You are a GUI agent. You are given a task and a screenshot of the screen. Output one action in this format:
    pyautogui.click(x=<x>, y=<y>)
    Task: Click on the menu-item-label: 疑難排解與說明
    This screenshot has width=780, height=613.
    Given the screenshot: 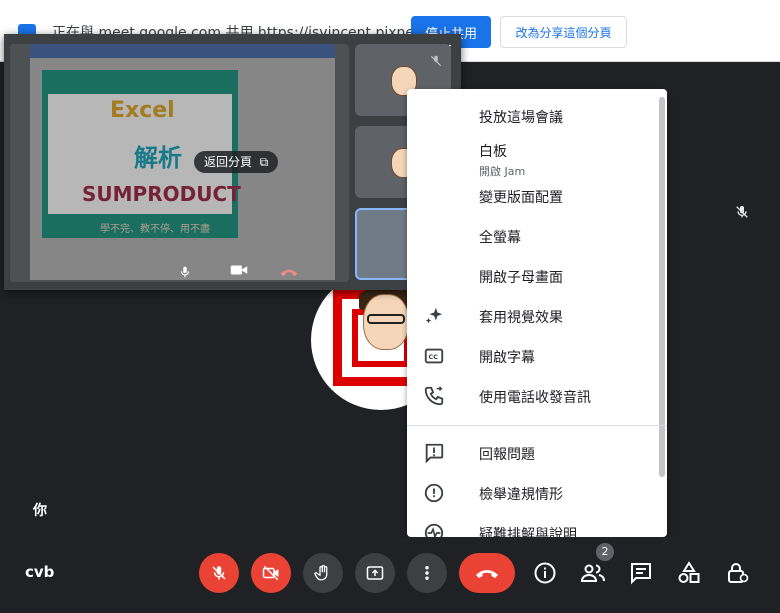 What is the action you would take?
    pyautogui.click(x=528, y=532)
    